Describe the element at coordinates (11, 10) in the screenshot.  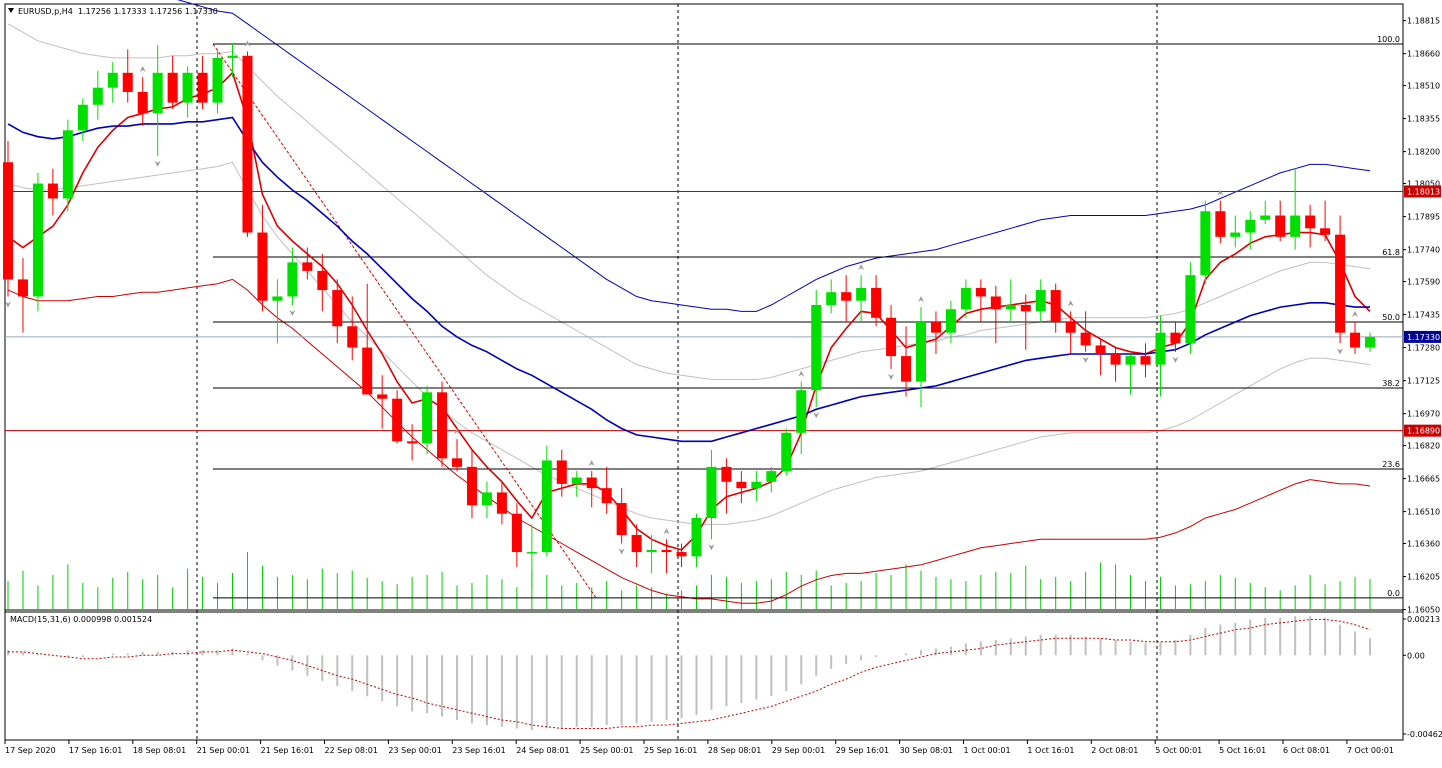
I see `dropdown-triangle-icon` at that location.